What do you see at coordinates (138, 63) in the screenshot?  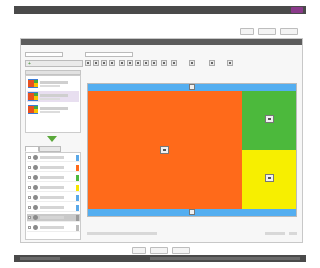 I see `align-center-icon` at bounding box center [138, 63].